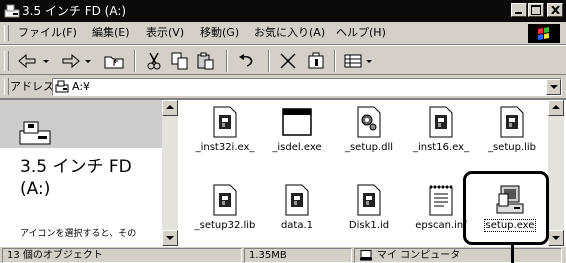 The width and height of the screenshot is (566, 263). I want to click on menu-grip, so click(6, 33).